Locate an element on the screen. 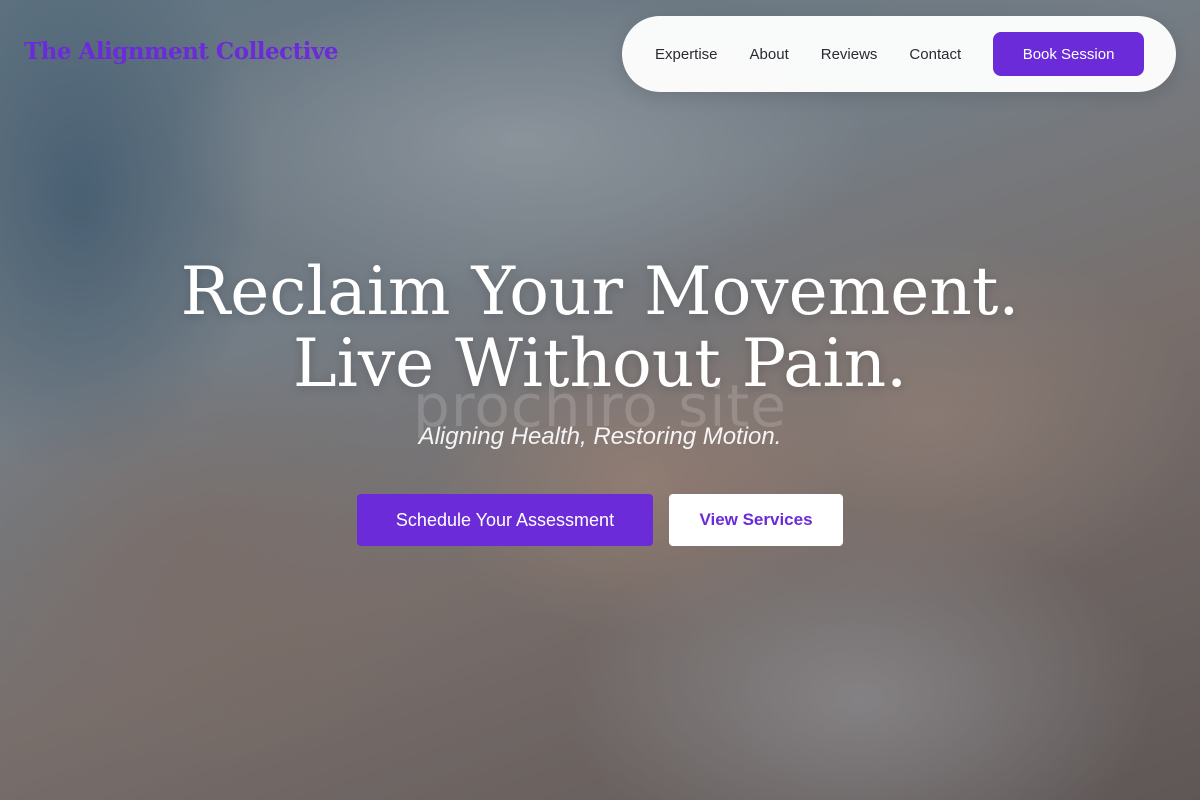  nav-link-reviews: Reviews is located at coordinates (849, 54).